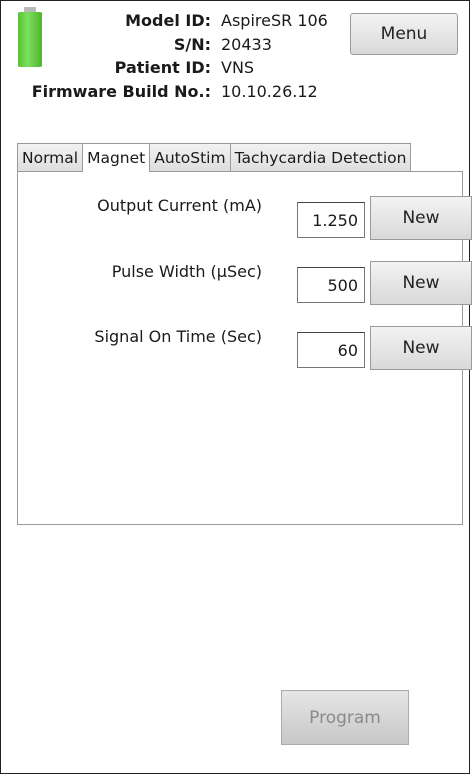 The width and height of the screenshot is (472, 776). I want to click on pulse-width-value: 500, so click(331, 285).